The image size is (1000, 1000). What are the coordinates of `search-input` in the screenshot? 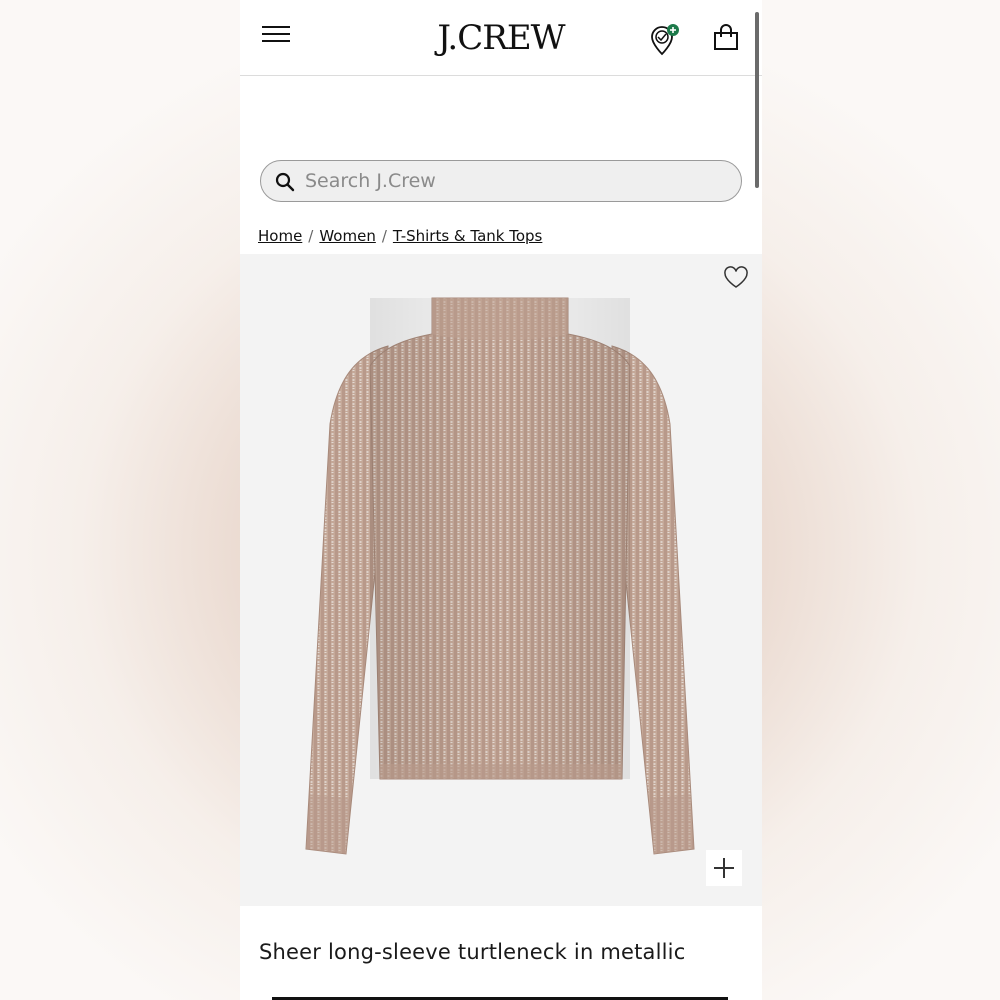 It's located at (515, 181).